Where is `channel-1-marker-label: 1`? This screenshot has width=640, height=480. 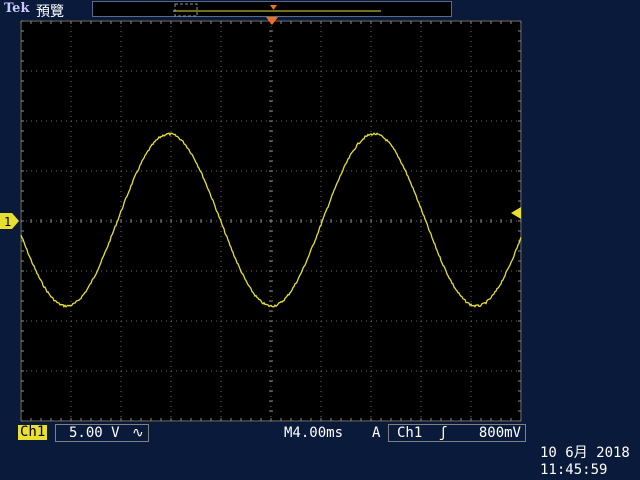
channel-1-marker-label: 1 is located at coordinates (7, 222).